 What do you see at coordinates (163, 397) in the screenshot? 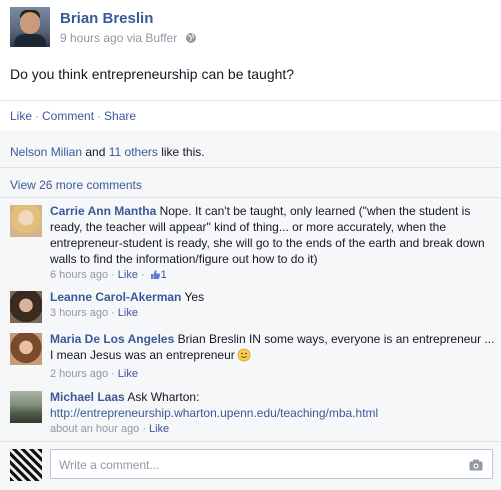
I see `comment-text: Ask Wharton:` at bounding box center [163, 397].